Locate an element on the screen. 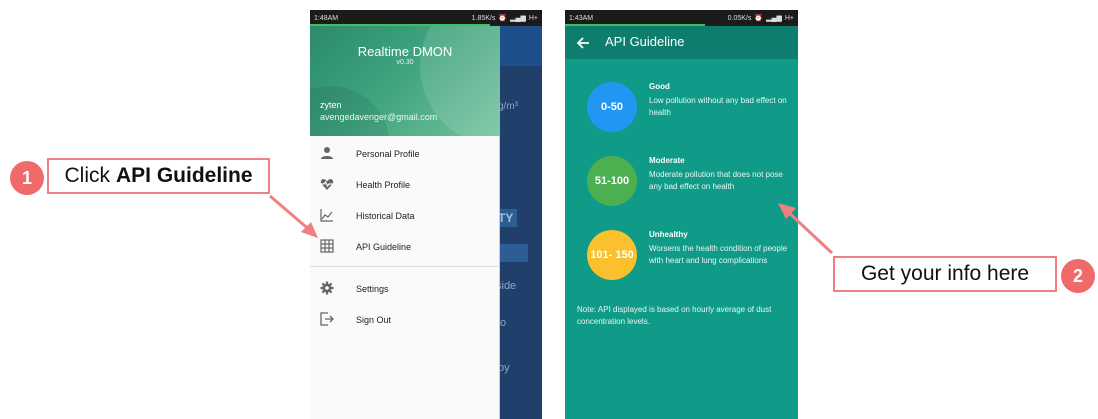  back-arrow-icon is located at coordinates (583, 43).